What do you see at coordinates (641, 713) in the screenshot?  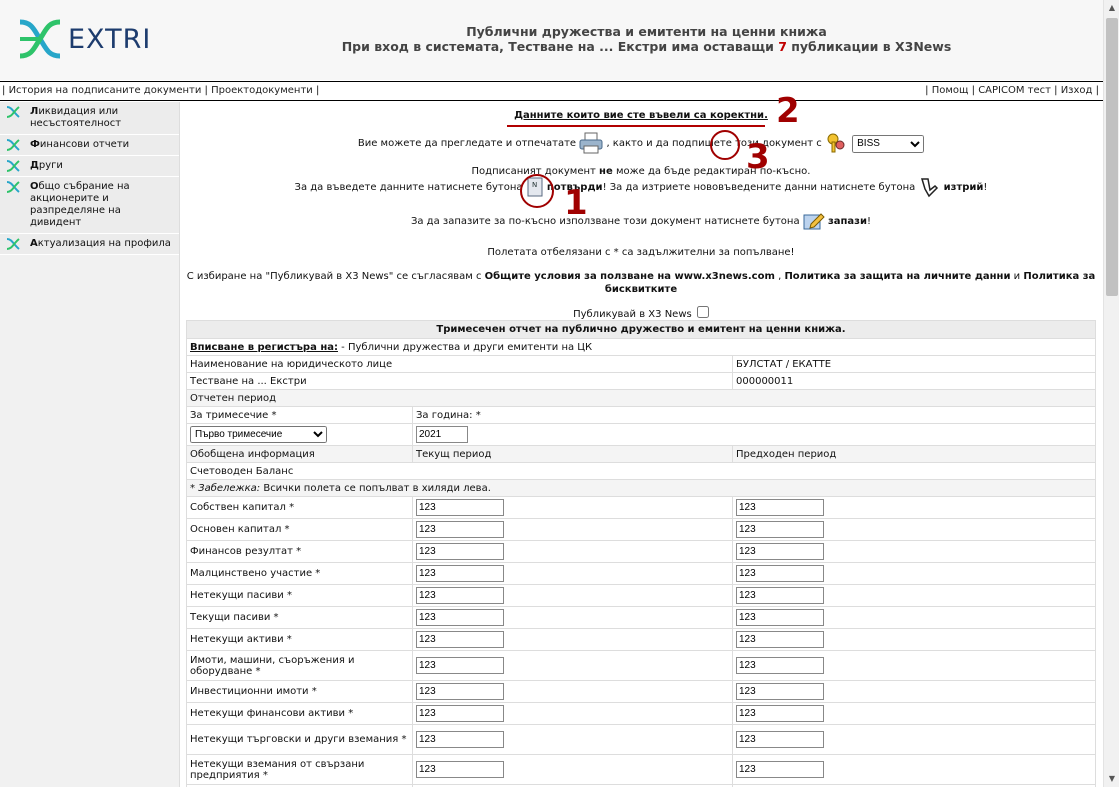 I see `table-row: Нетекущи финансови активи *` at bounding box center [641, 713].